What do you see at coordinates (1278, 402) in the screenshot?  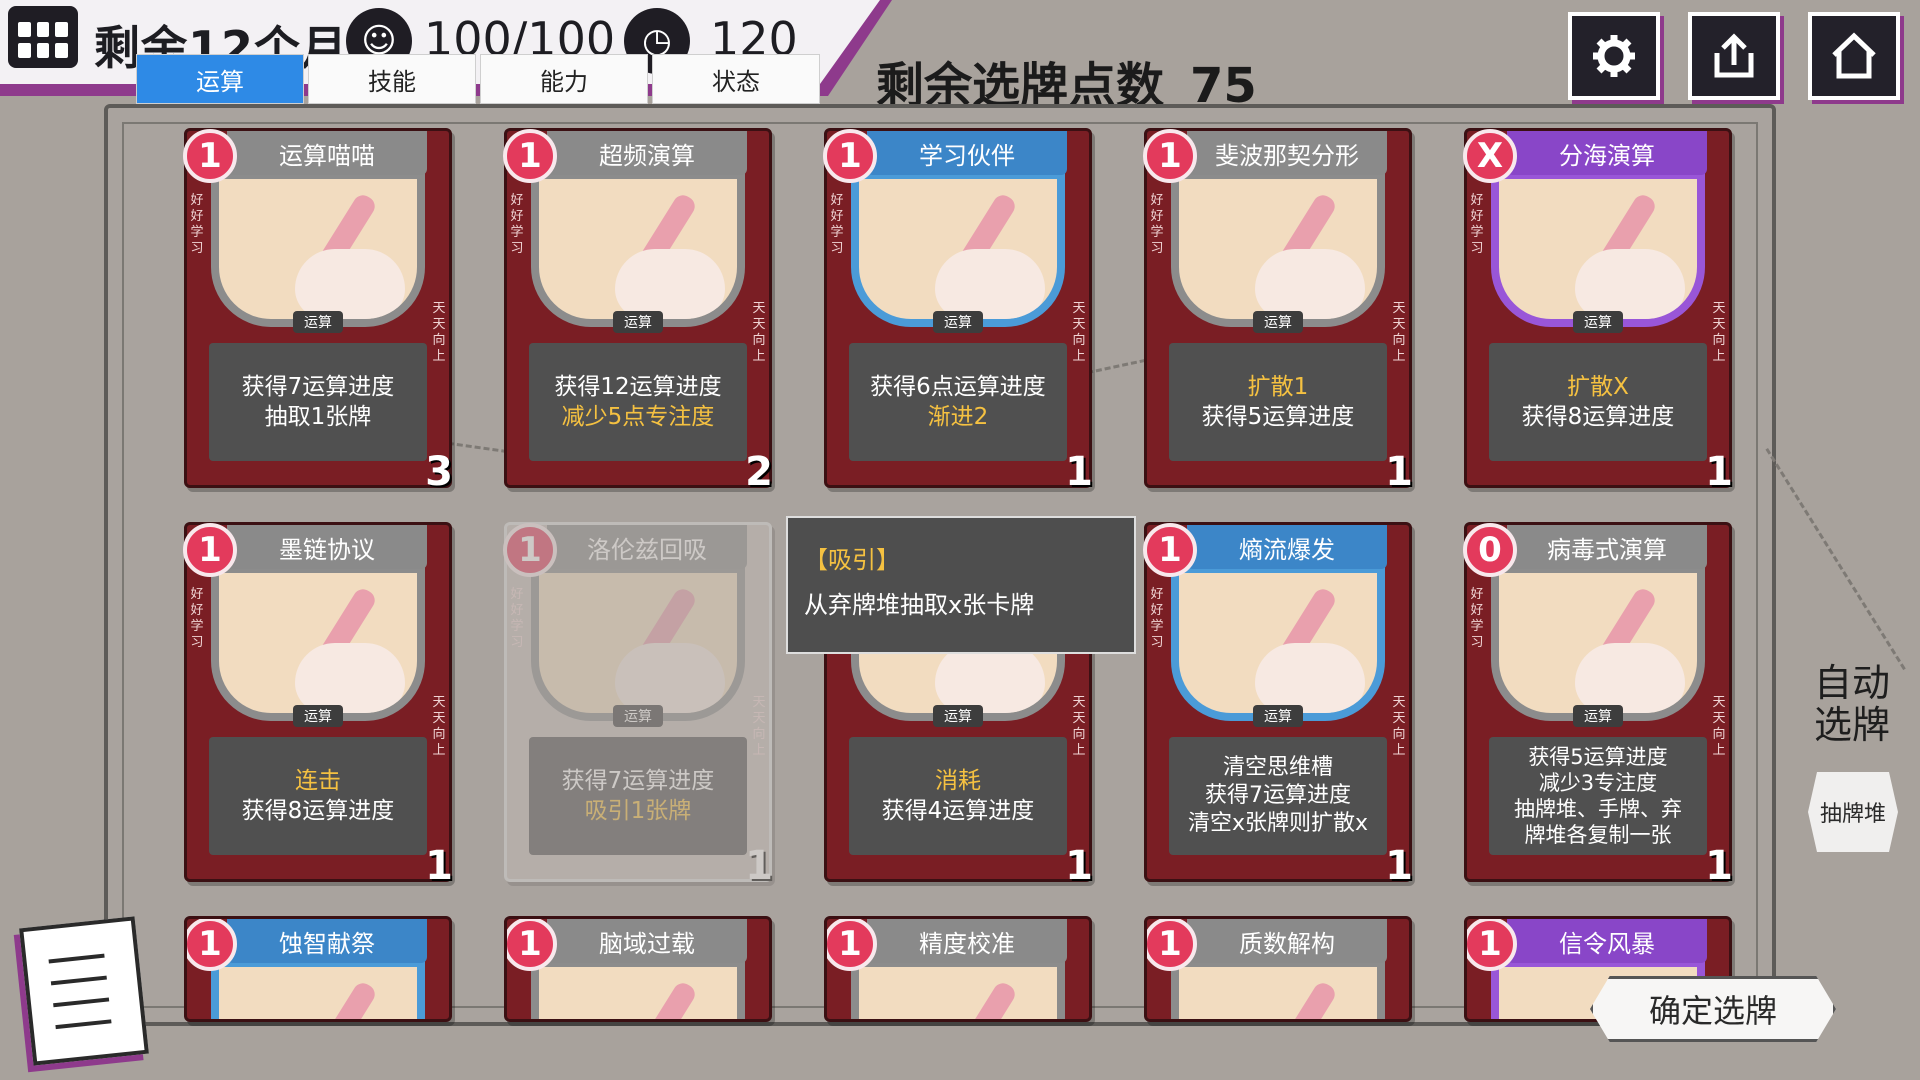 I see `card-description: 扩散1 获得5运算进度` at bounding box center [1278, 402].